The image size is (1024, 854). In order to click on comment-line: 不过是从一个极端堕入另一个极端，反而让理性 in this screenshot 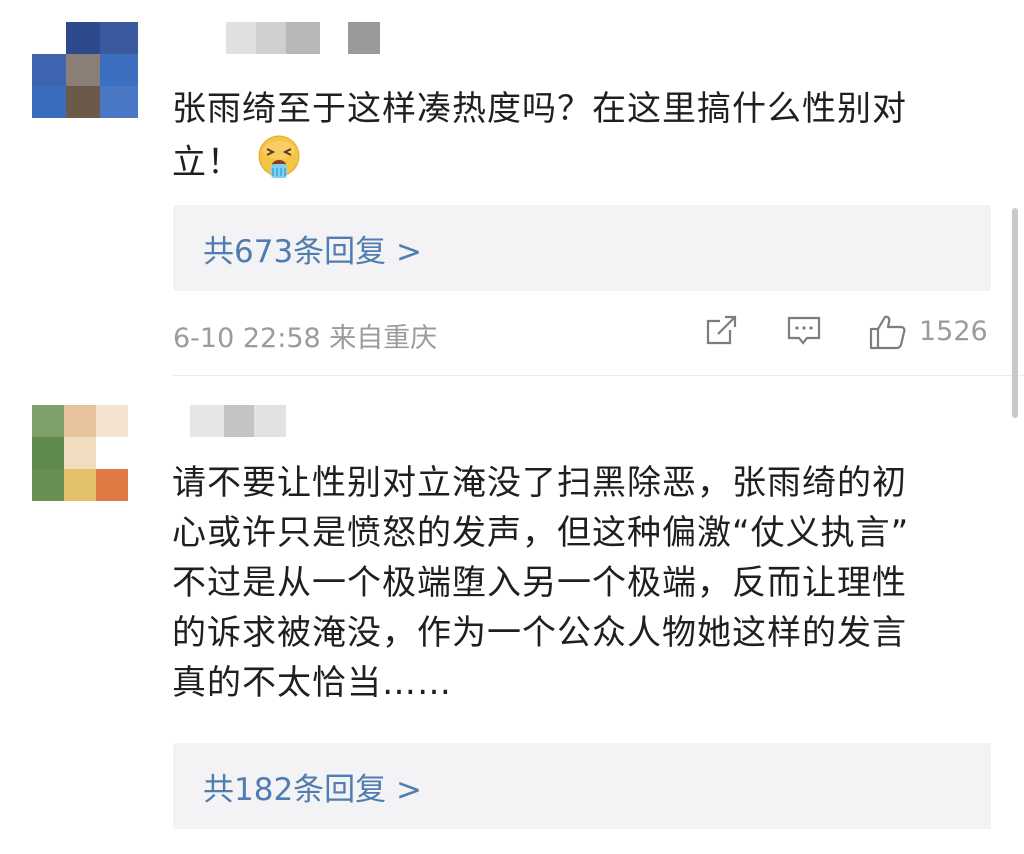, I will do `click(539, 583)`.